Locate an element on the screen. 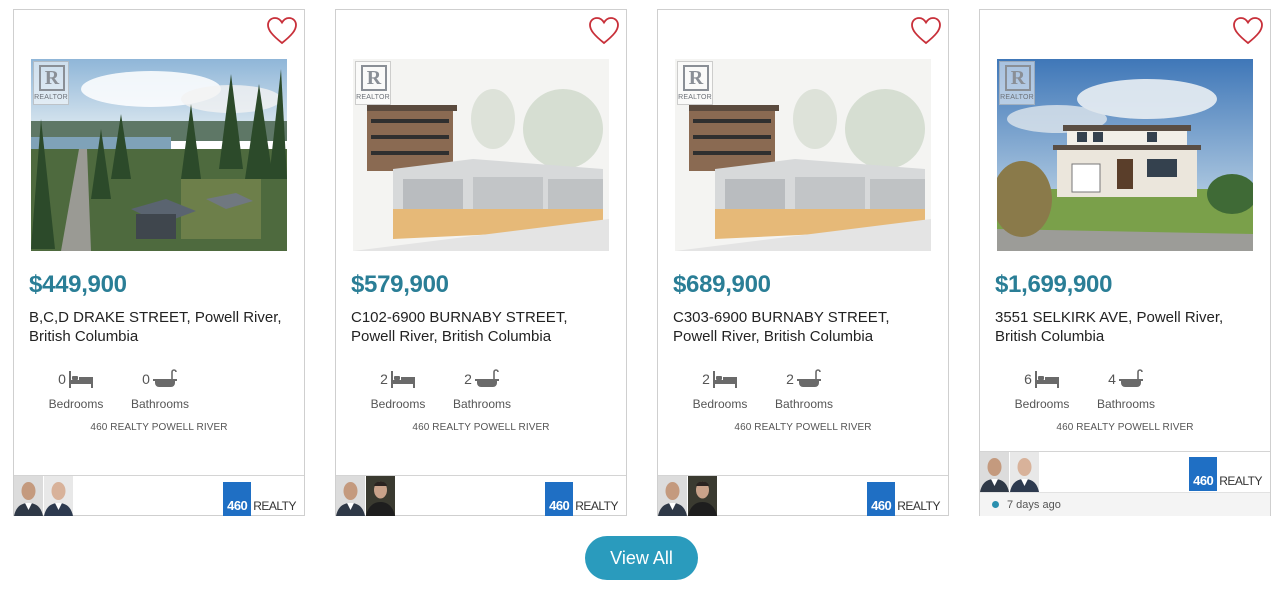  listing-recency: 7 days ago is located at coordinates (1125, 504).